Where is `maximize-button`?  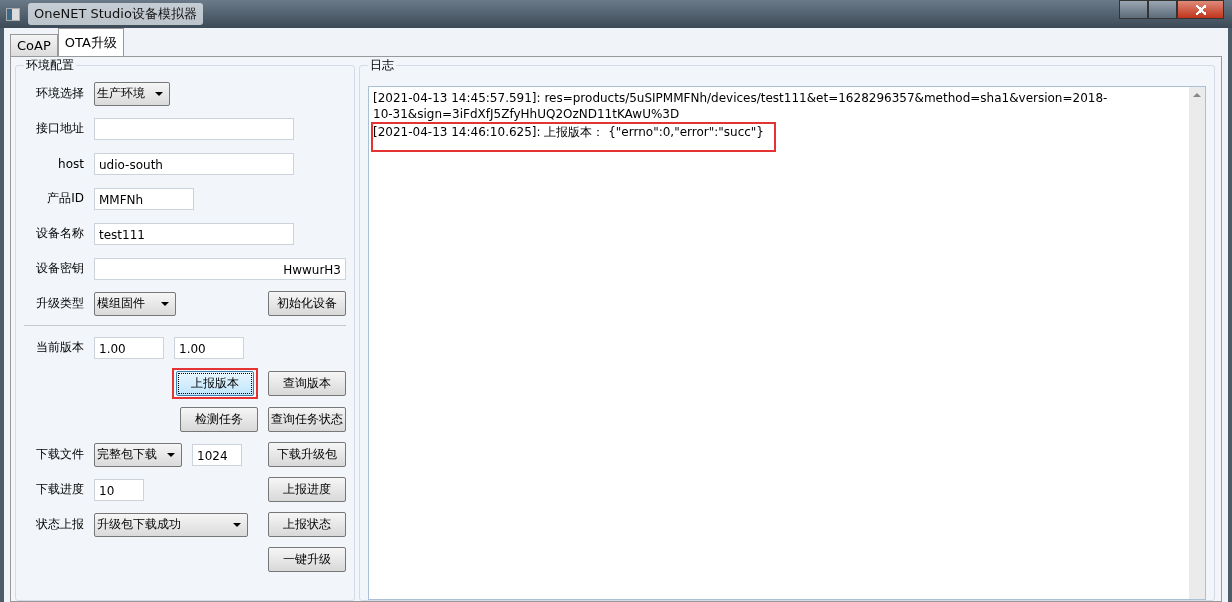 maximize-button is located at coordinates (1162, 9).